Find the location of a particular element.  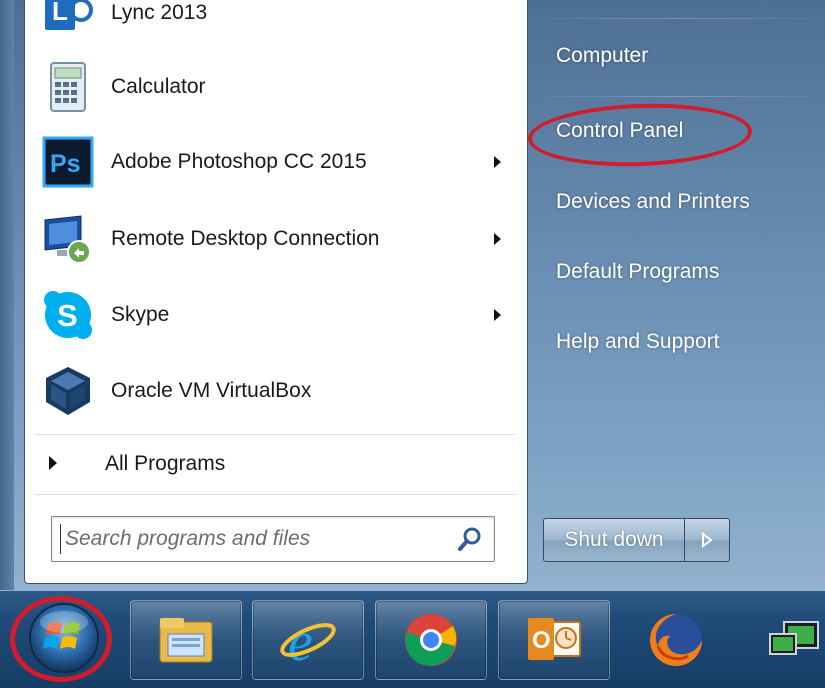

all-programs-button: All Programs is located at coordinates (278, 464).